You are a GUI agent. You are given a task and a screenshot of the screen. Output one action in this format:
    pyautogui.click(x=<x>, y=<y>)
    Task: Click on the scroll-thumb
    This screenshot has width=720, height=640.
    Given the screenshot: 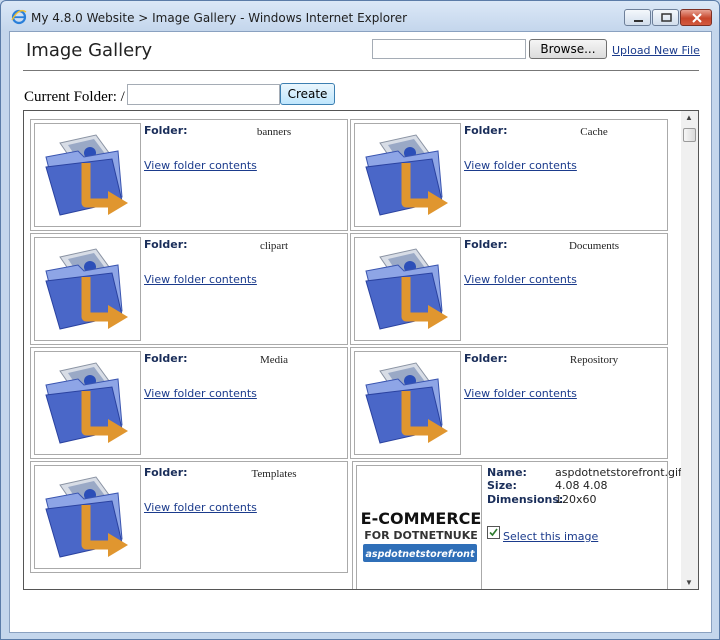 What is the action you would take?
    pyautogui.click(x=689, y=135)
    